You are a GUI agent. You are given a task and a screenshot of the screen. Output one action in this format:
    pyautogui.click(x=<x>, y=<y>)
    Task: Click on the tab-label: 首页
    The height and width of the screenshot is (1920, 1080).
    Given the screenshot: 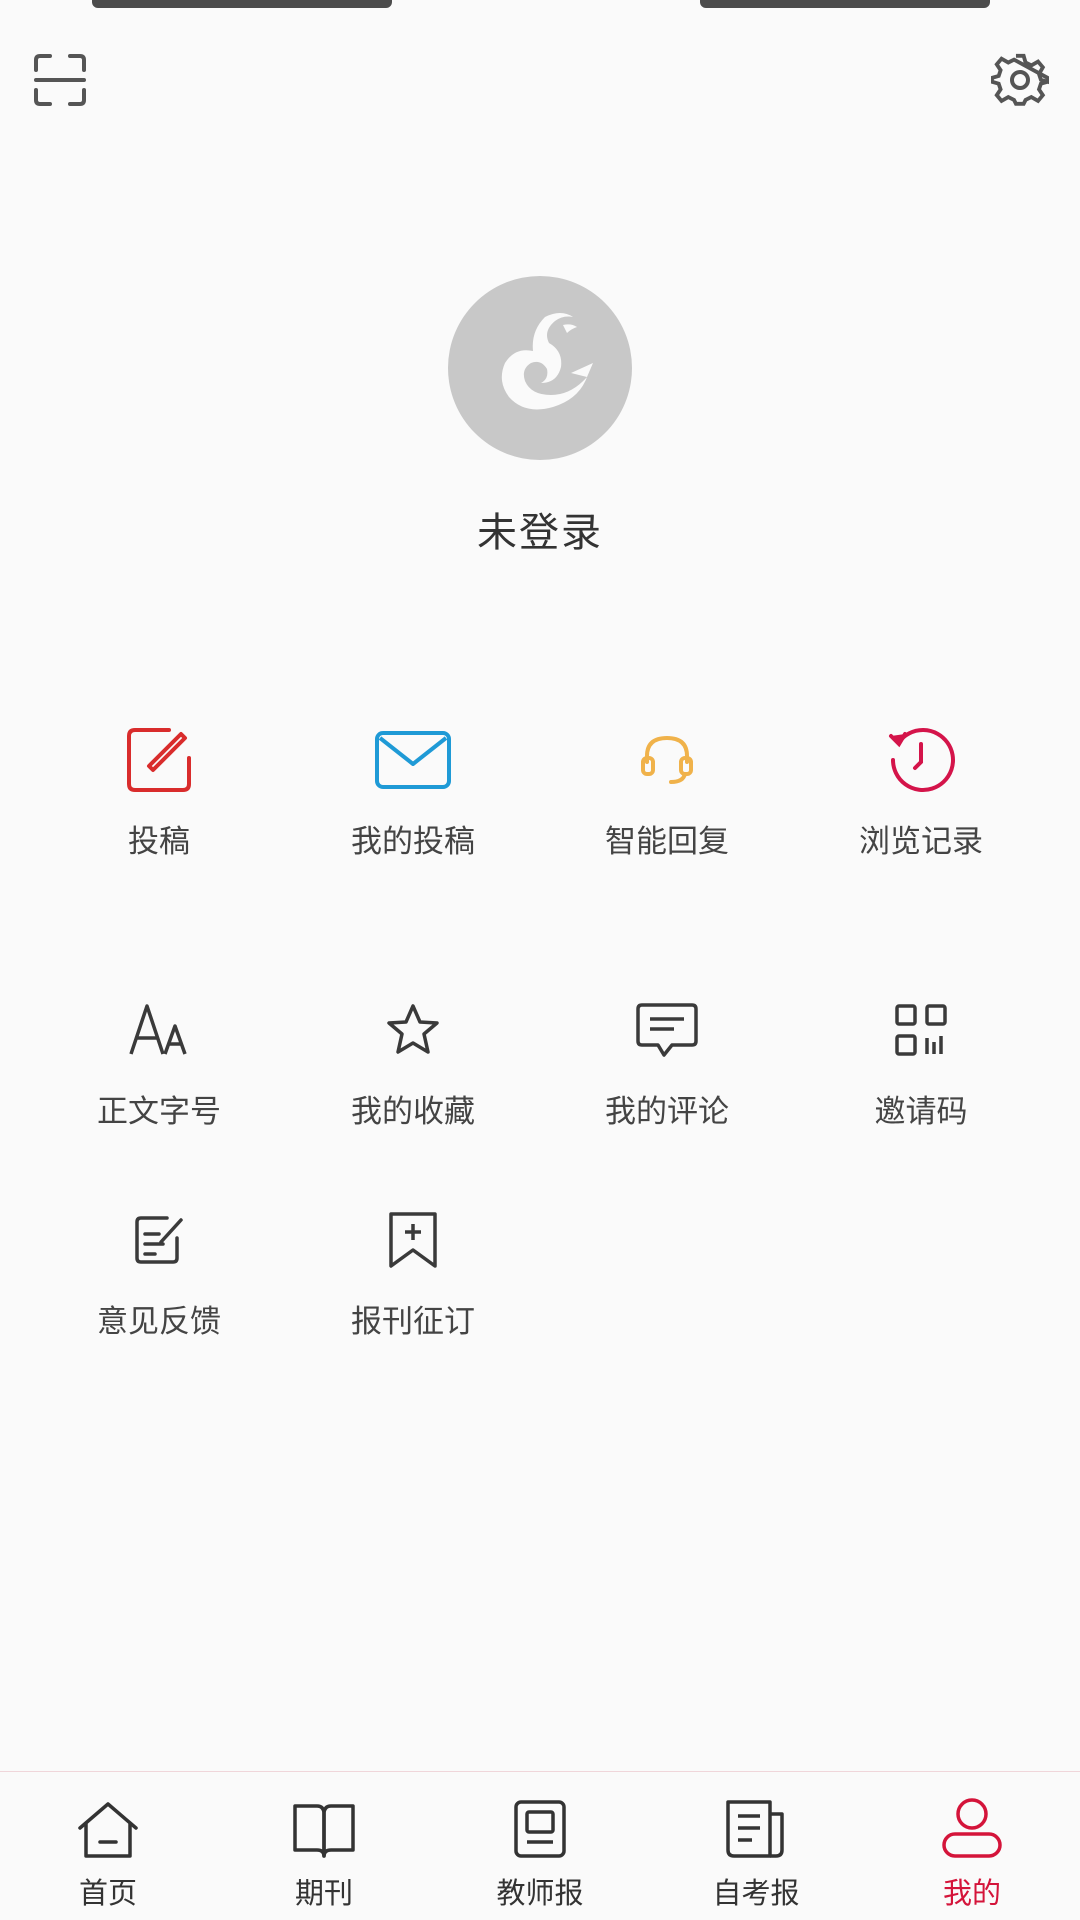 What is the action you would take?
    pyautogui.click(x=107, y=1893)
    